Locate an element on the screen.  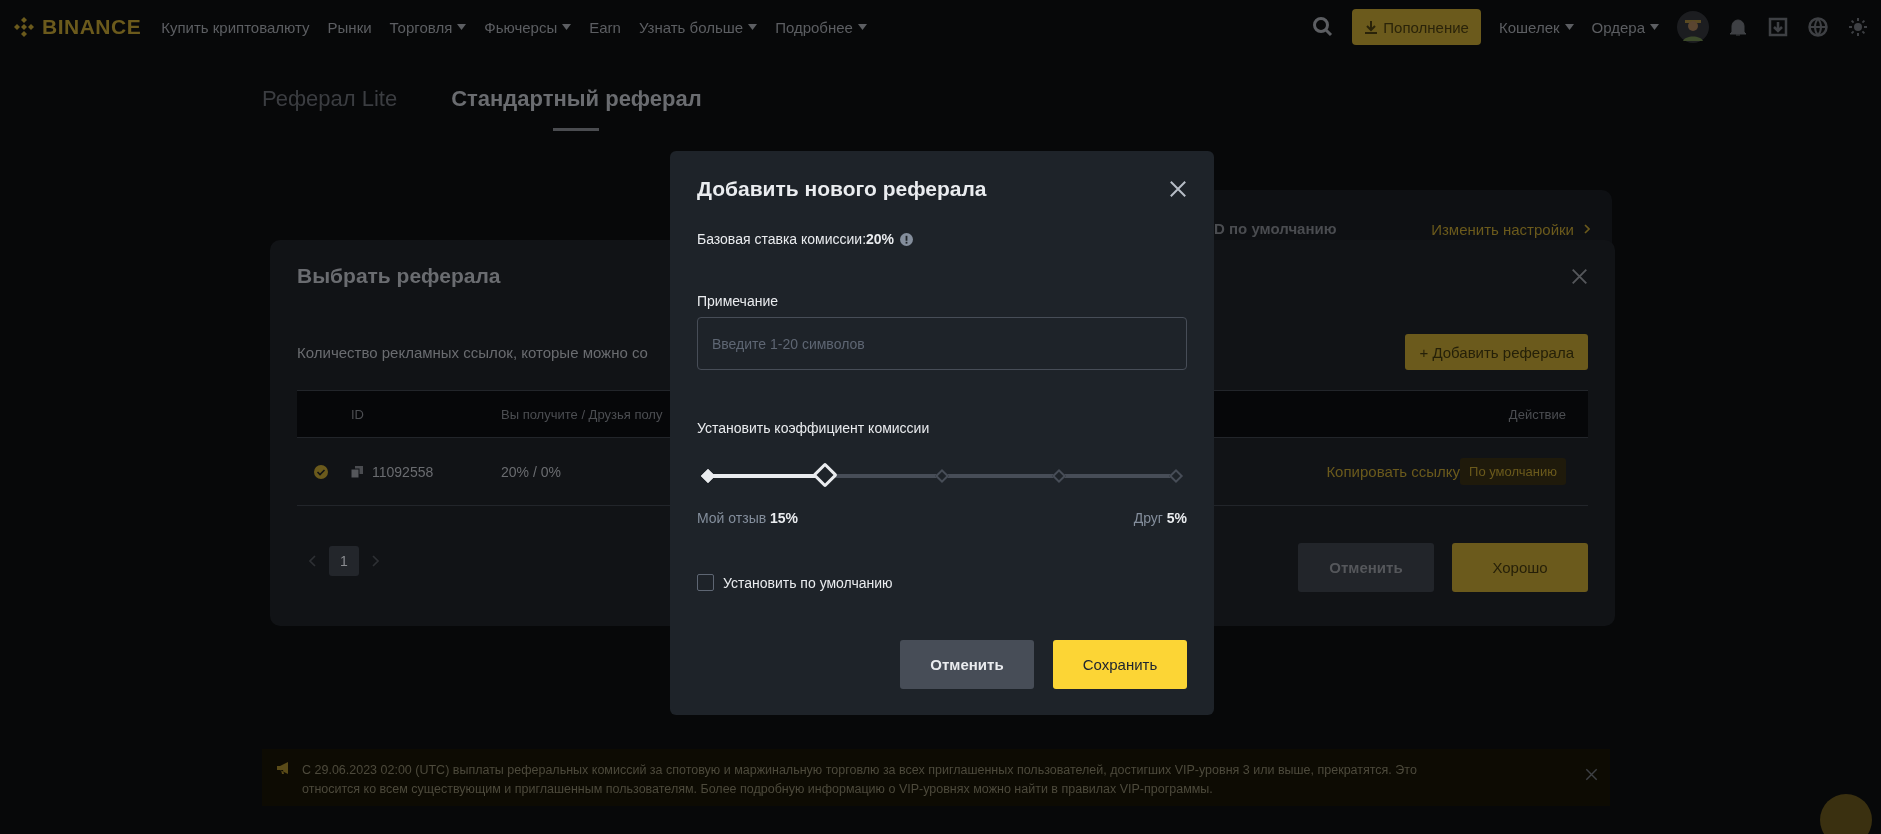
nav-link: Earn is located at coordinates (605, 27).